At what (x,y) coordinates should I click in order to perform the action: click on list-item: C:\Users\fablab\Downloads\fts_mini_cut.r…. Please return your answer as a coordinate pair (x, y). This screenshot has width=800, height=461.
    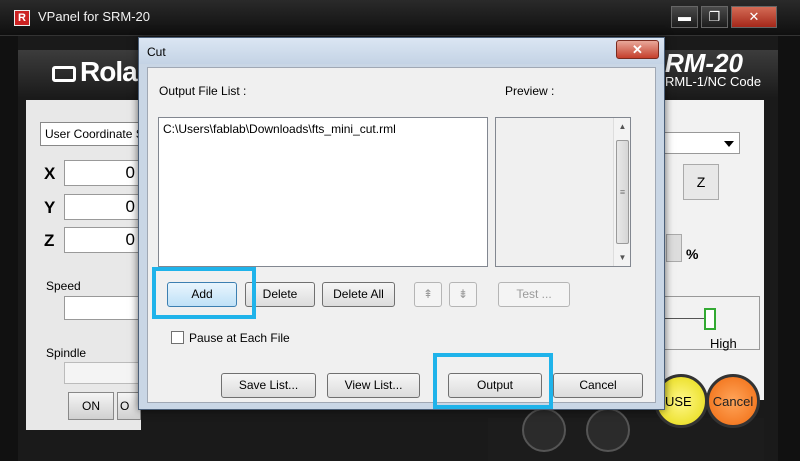
    Looking at the image, I should click on (279, 129).